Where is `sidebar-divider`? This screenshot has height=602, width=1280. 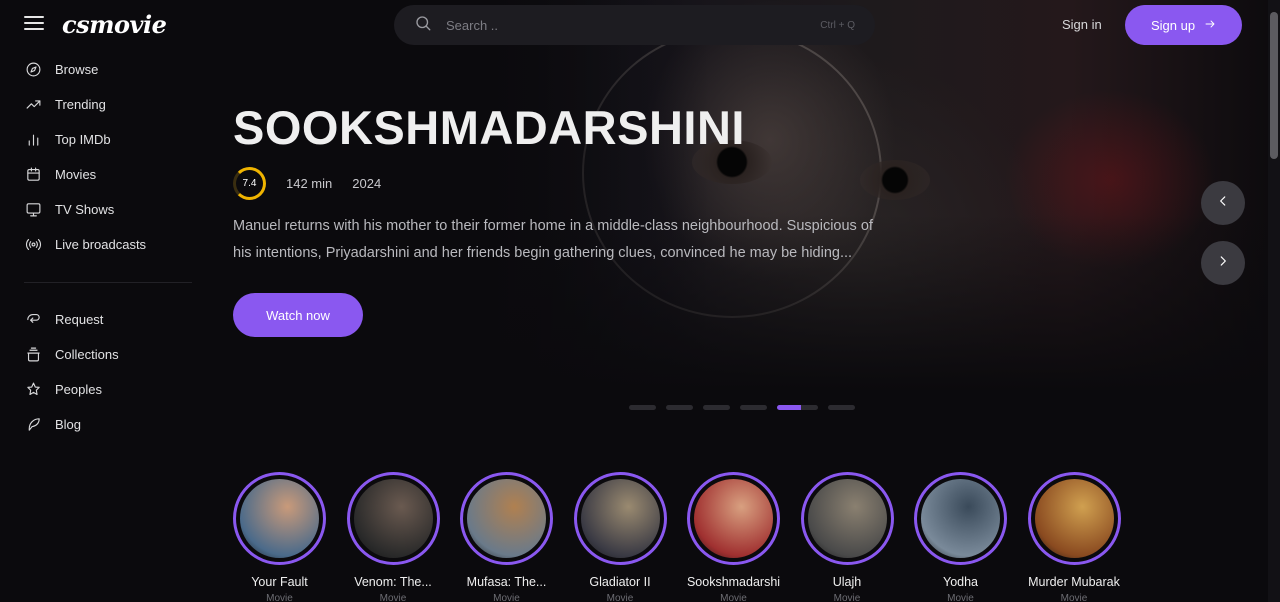 sidebar-divider is located at coordinates (108, 282).